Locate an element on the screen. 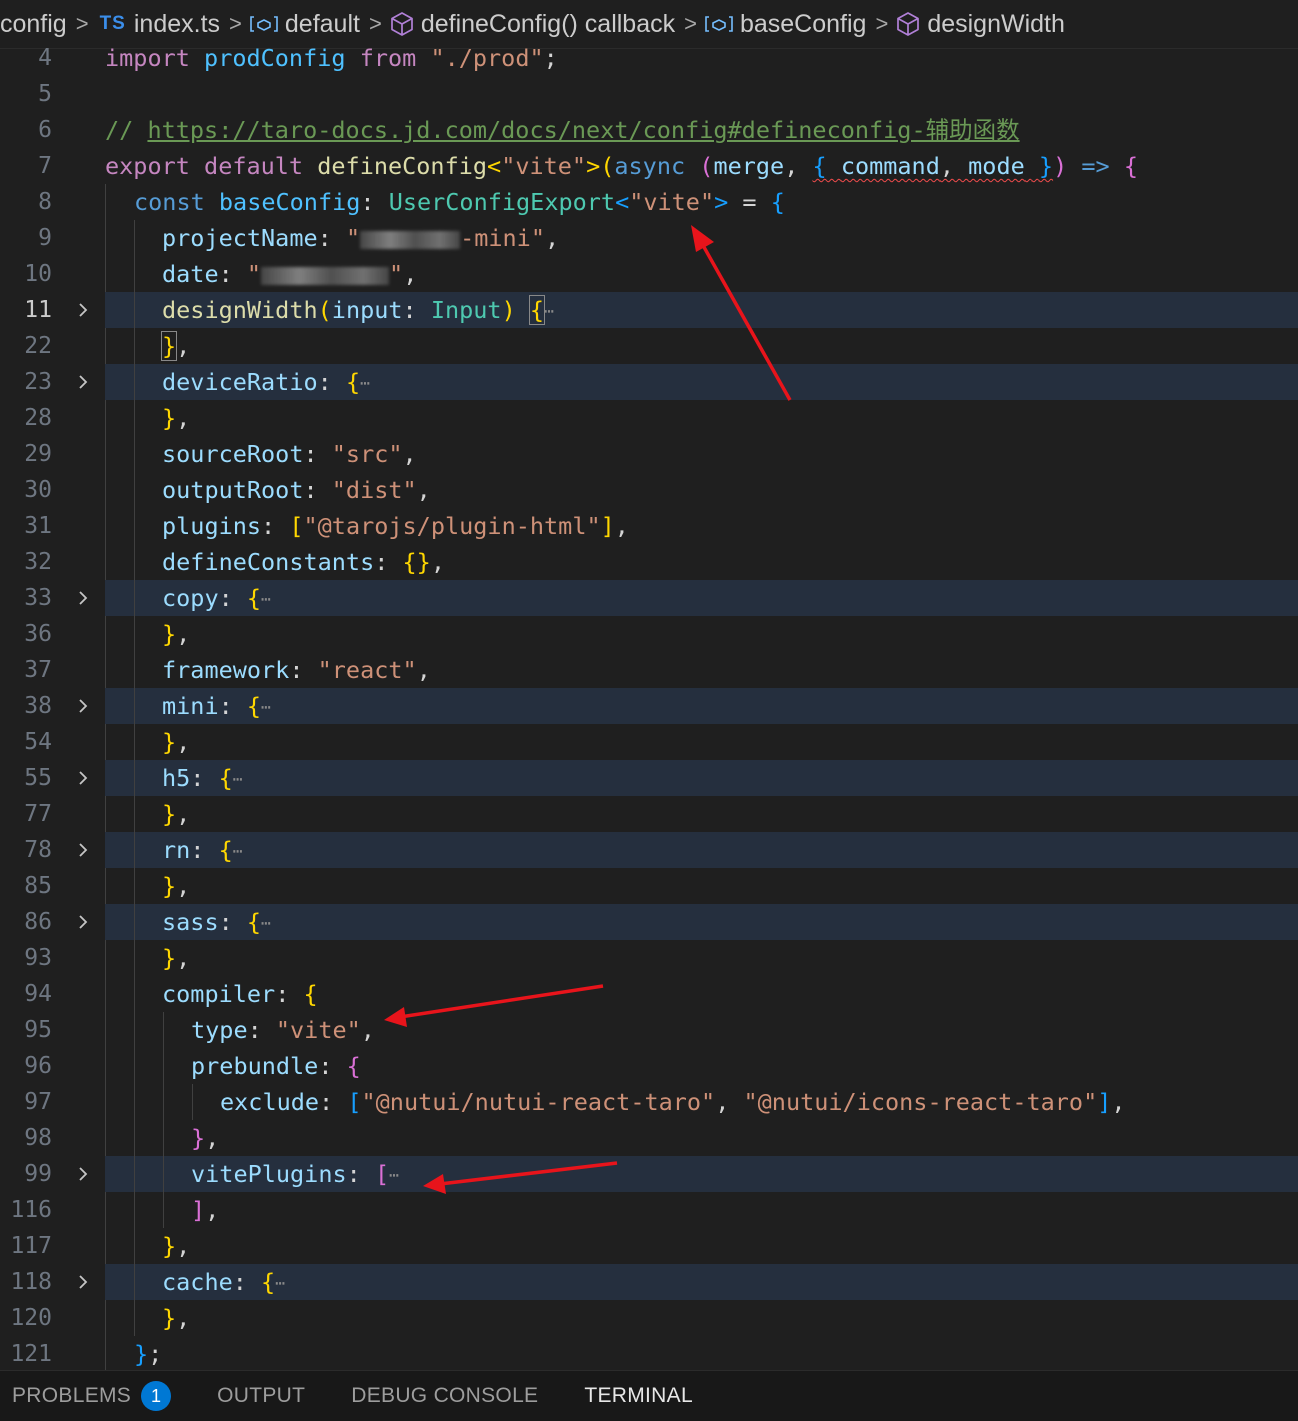  code-line: 118 cache: {⋯ is located at coordinates (649, 1282).